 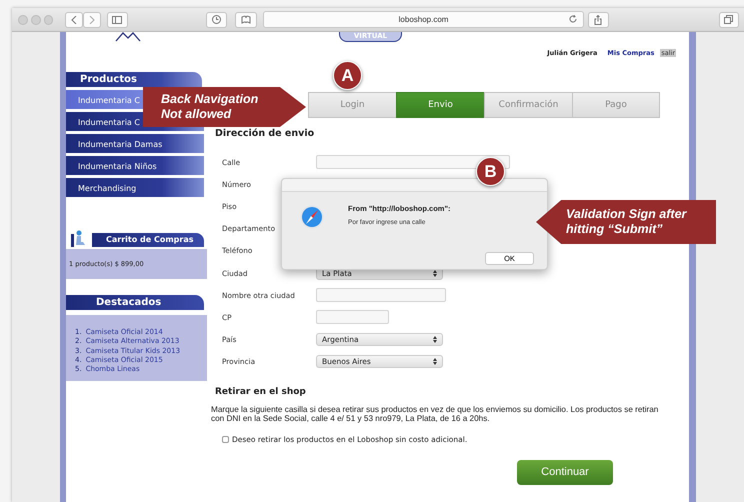 What do you see at coordinates (148, 240) in the screenshot?
I see `sidebar-heading: Carrito de Compras` at bounding box center [148, 240].